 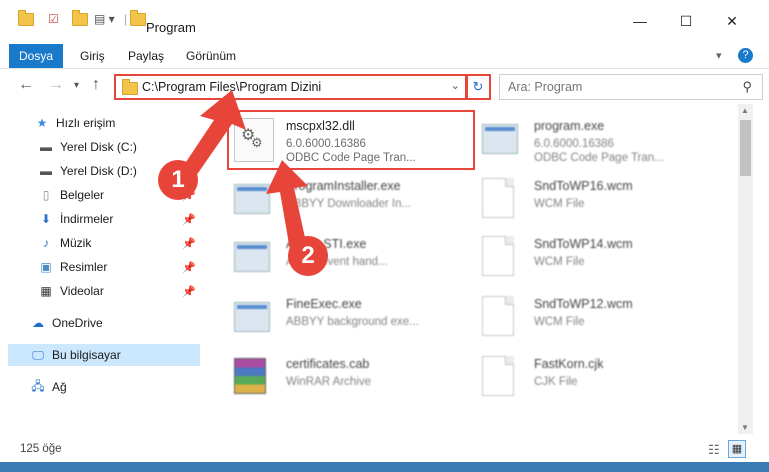 What do you see at coordinates (214, 133) in the screenshot?
I see `arrow-to-address-bar` at bounding box center [214, 133].